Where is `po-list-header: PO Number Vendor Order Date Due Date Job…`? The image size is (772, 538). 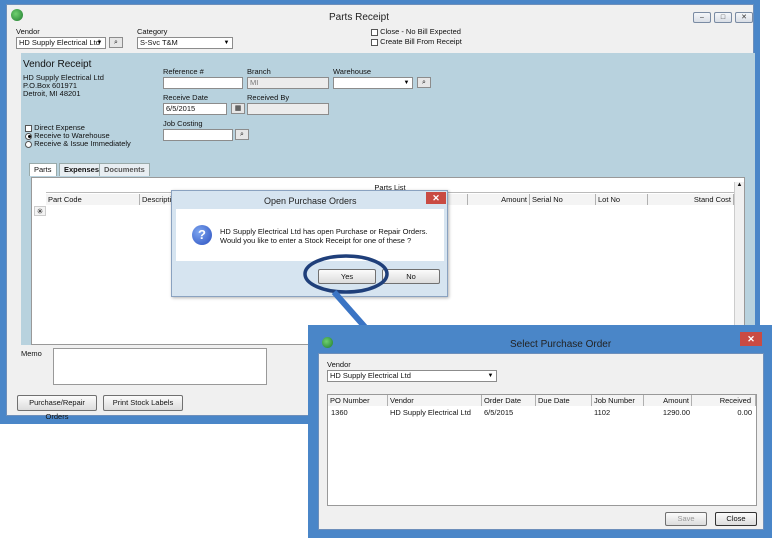
po-list-header: PO Number Vendor Order Date Due Date Job… is located at coordinates (542, 400).